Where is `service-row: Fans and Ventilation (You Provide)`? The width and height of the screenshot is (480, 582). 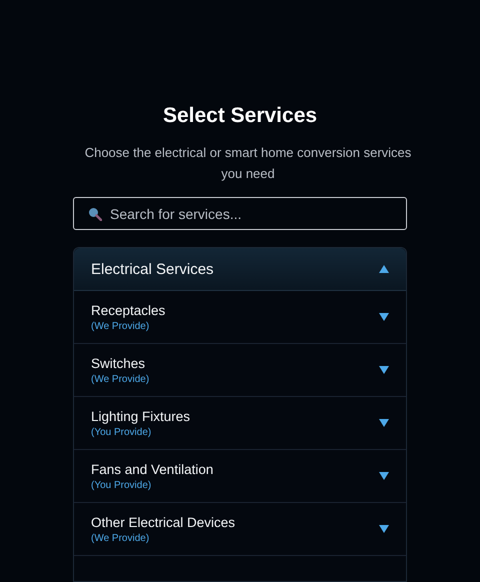 service-row: Fans and Ventilation (You Provide) is located at coordinates (240, 476).